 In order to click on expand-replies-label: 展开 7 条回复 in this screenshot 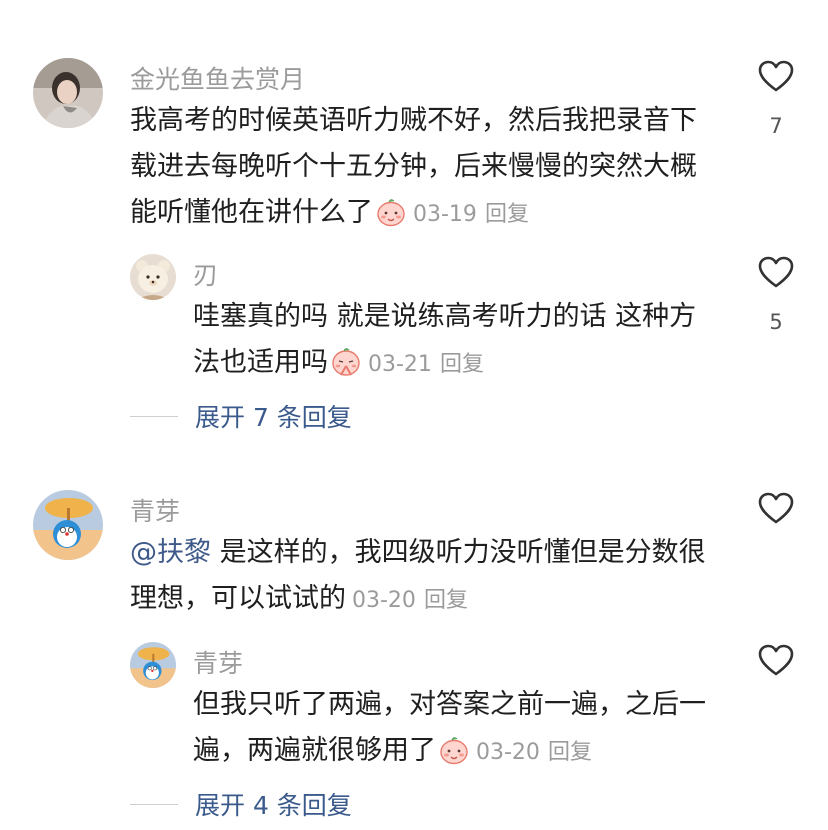, I will do `click(273, 417)`.